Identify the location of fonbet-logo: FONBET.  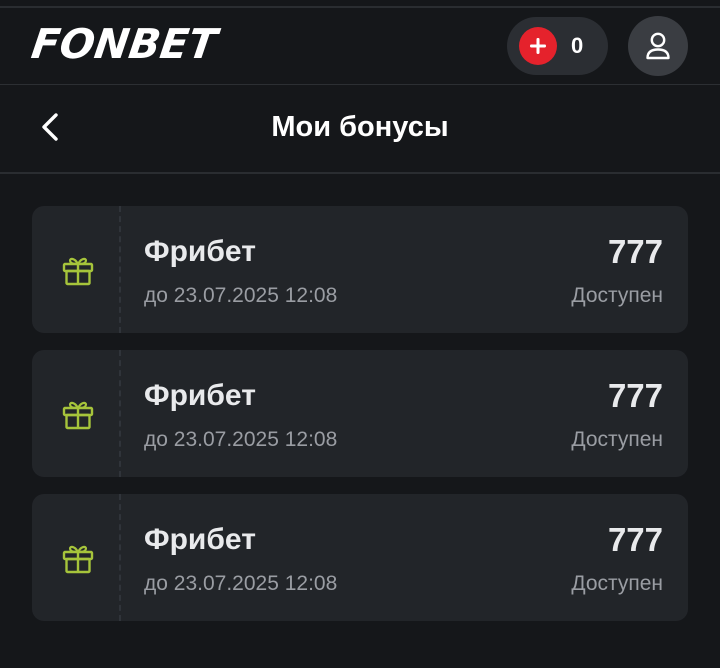
(124, 44).